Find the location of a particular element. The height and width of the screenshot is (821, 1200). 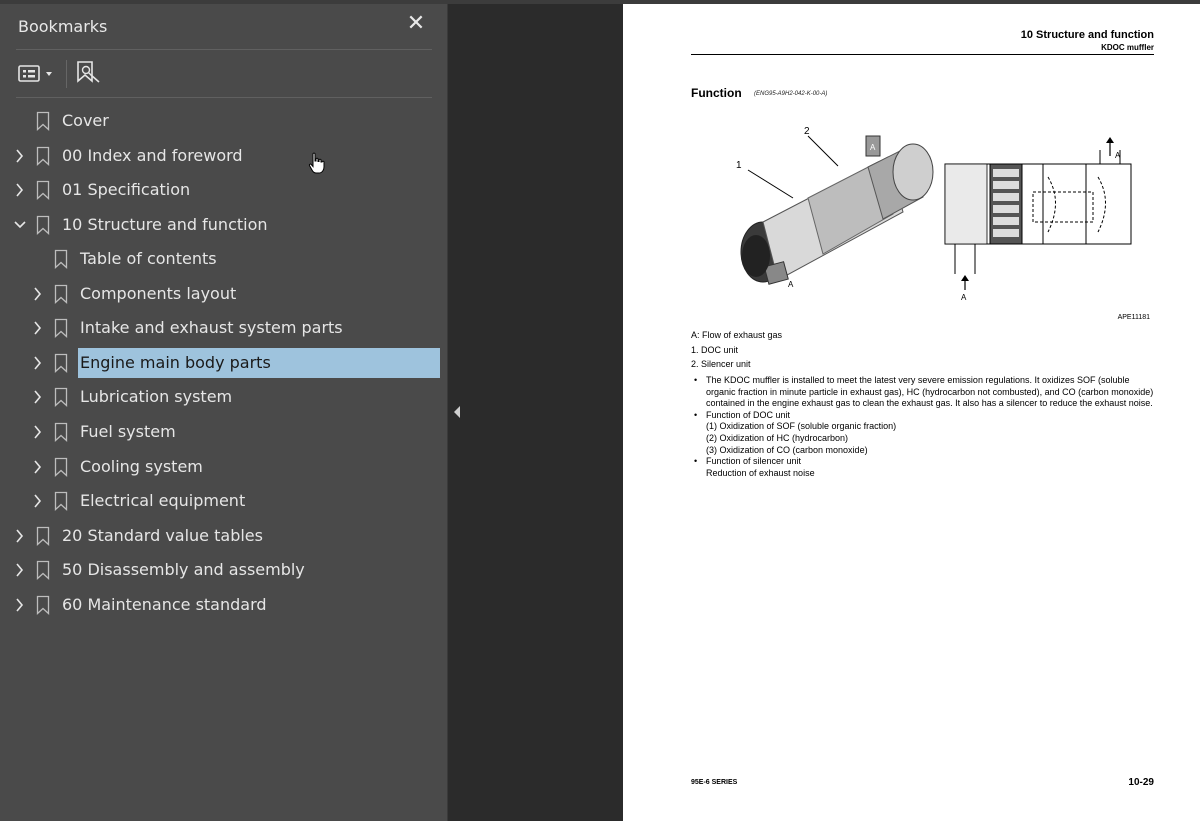

bookmark-label: 60 Maintenance standard is located at coordinates (164, 604).